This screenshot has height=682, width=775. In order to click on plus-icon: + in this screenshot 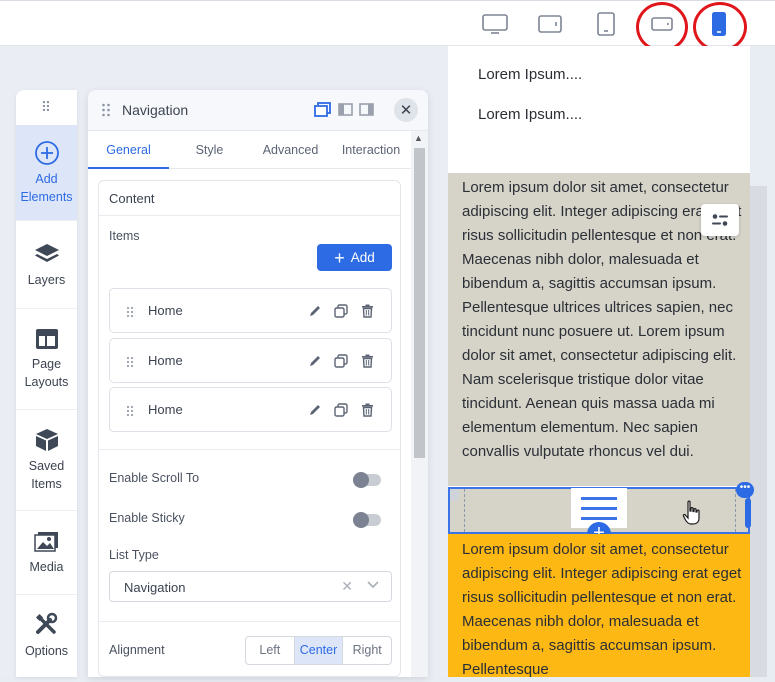, I will do `click(339, 257)`.